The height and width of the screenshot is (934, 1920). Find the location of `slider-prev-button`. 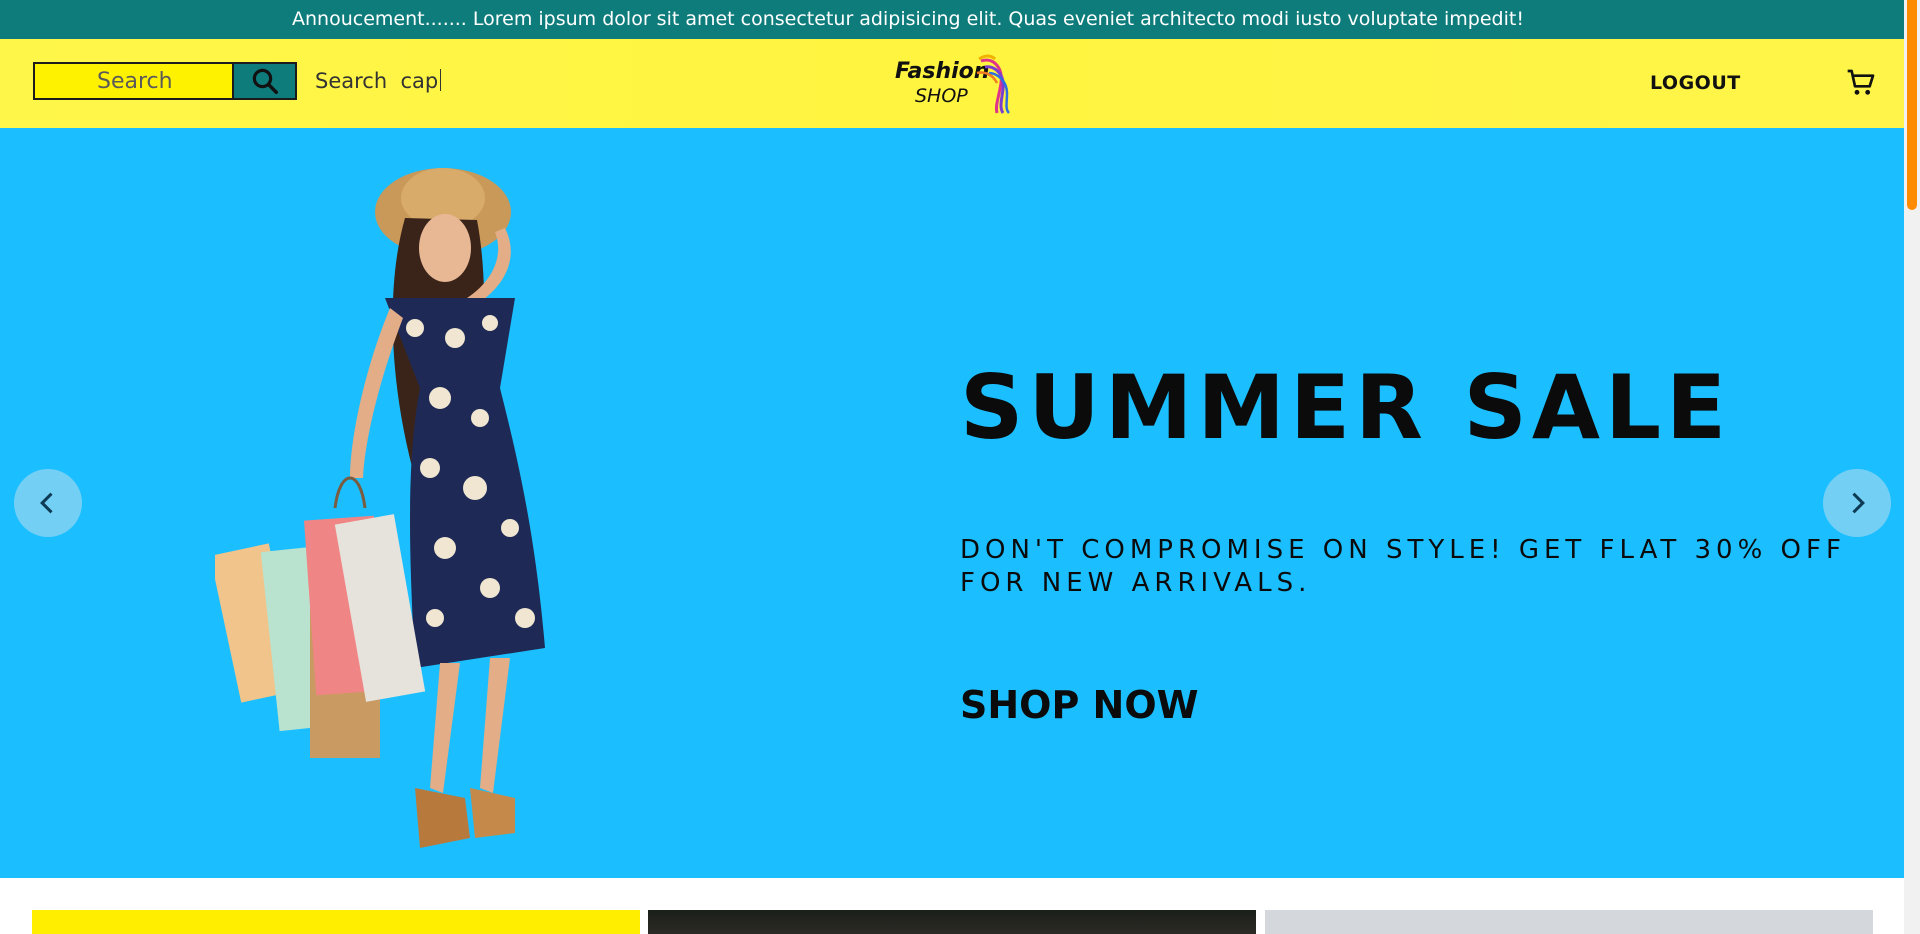

slider-prev-button is located at coordinates (48, 503).